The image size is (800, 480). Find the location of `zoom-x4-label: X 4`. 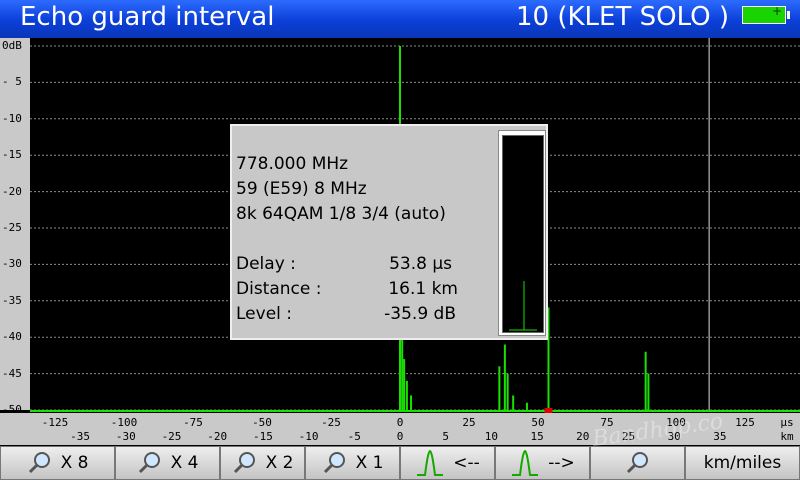

zoom-x4-label: X 4 is located at coordinates (184, 463).